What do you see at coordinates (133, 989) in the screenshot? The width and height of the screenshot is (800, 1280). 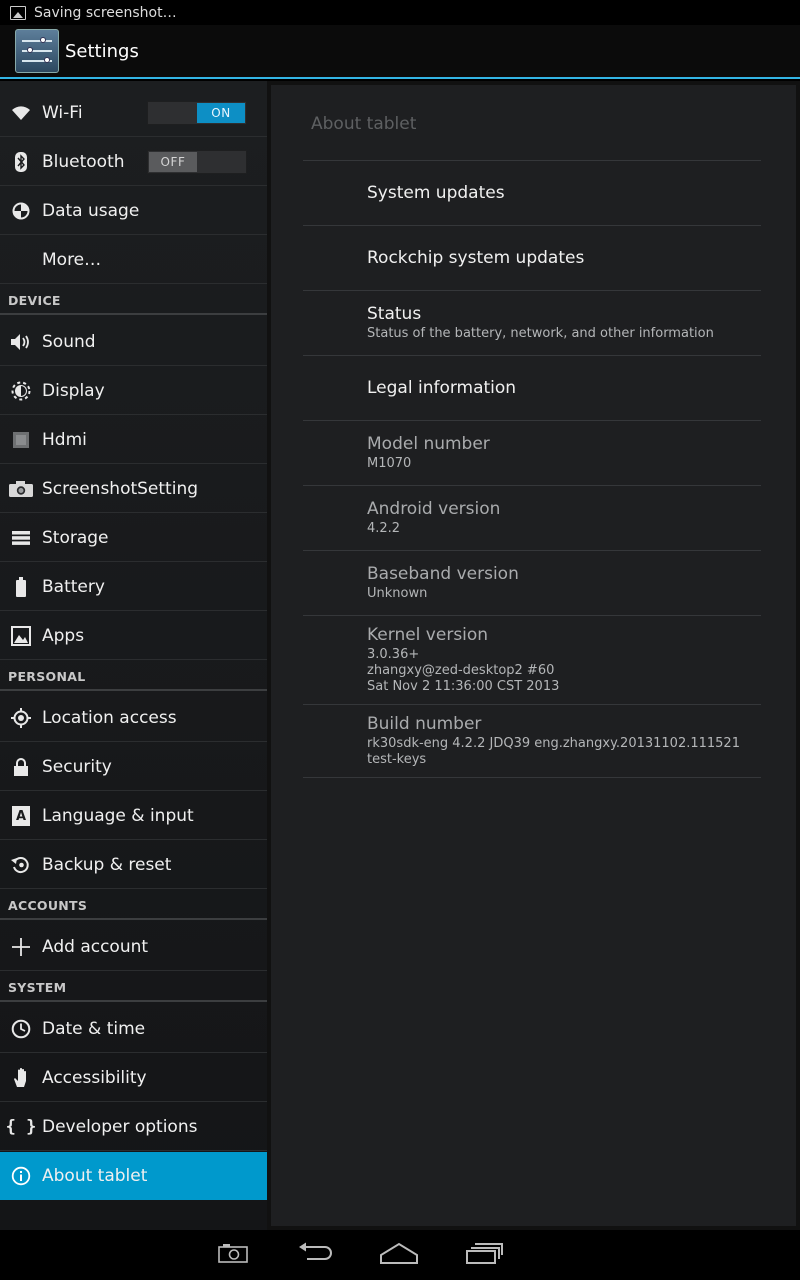 I see `section-header-system: SYSTEM` at bounding box center [133, 989].